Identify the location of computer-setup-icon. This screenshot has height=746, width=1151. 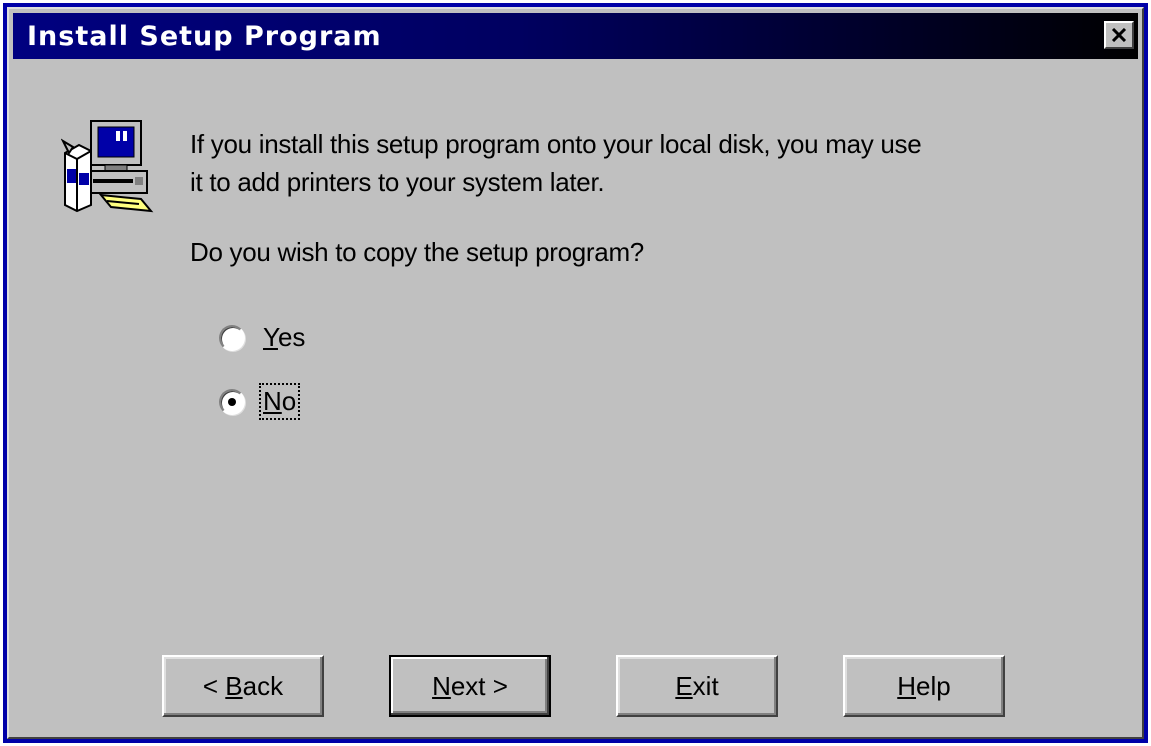
(107, 166).